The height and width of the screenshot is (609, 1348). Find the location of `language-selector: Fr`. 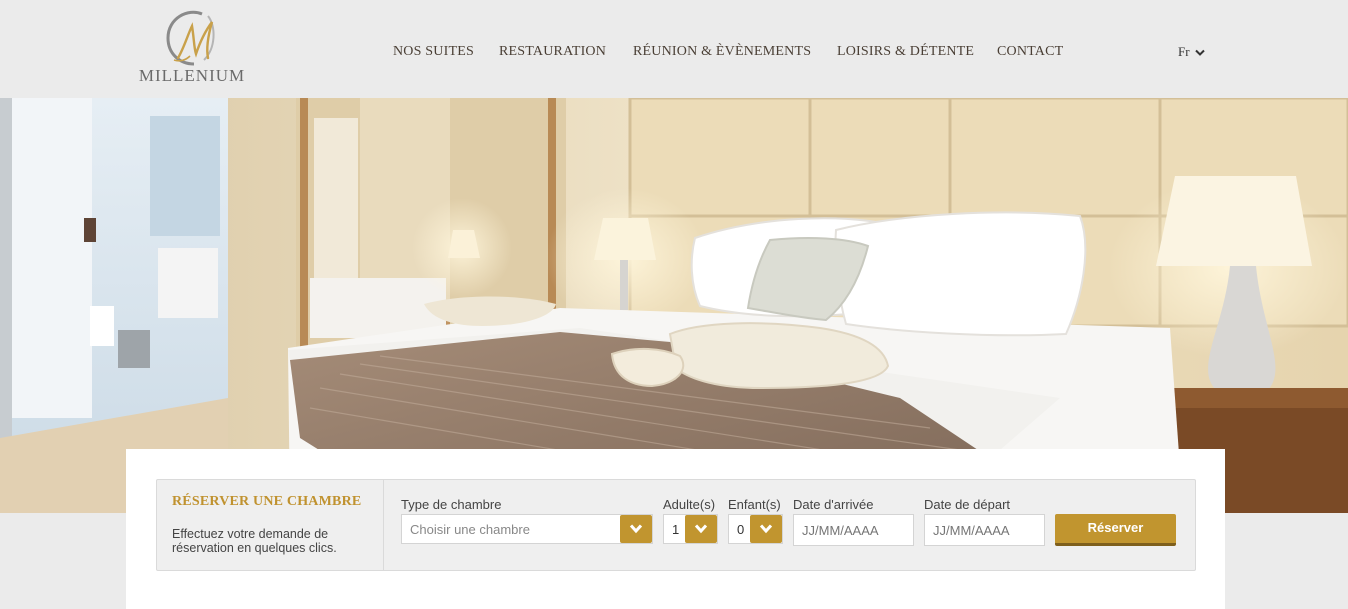

language-selector: Fr is located at coordinates (1191, 52).